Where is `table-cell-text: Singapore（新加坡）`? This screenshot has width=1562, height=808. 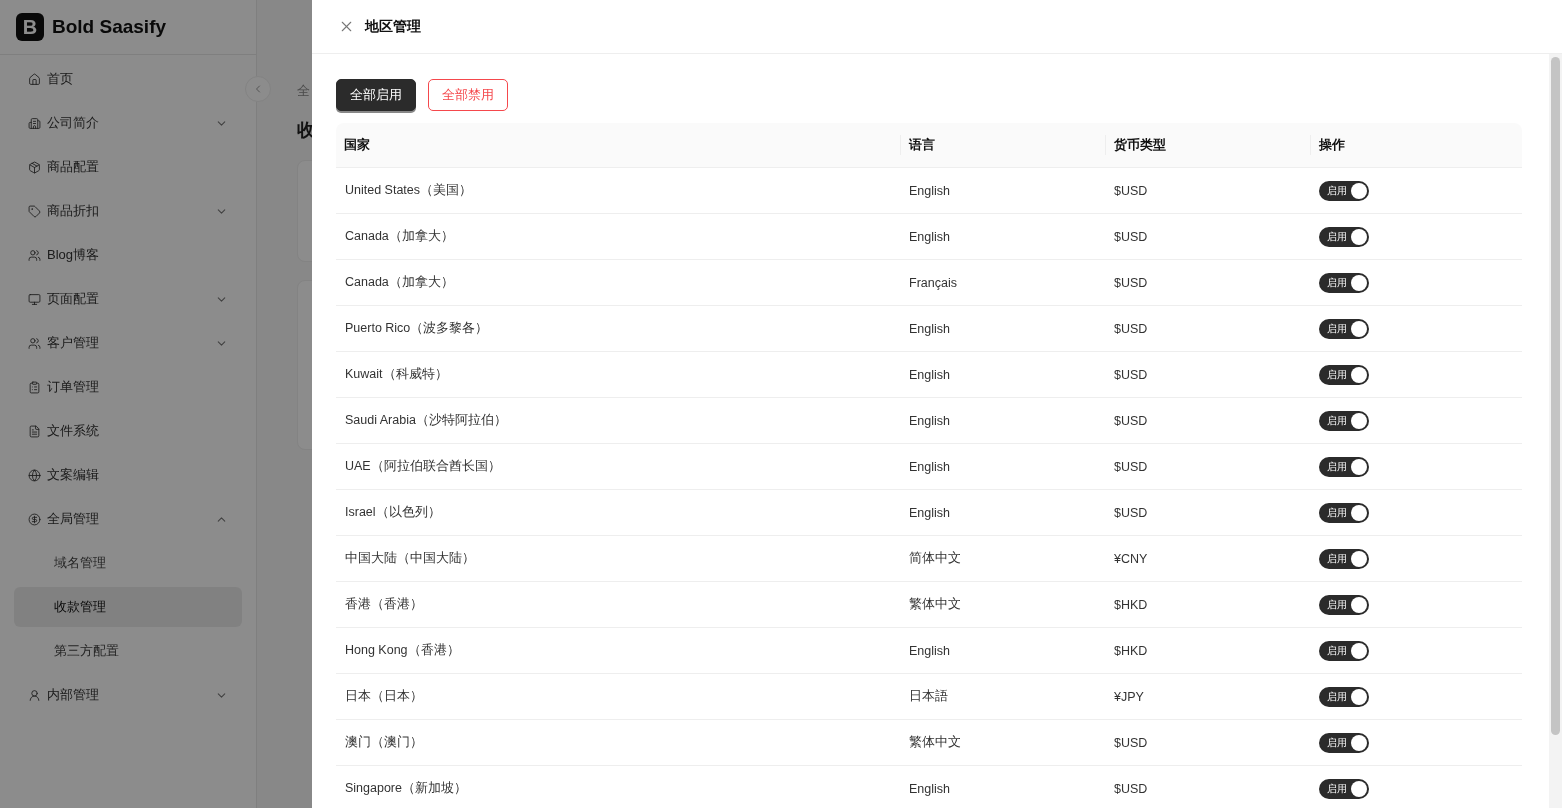 table-cell-text: Singapore（新加坡） is located at coordinates (406, 788).